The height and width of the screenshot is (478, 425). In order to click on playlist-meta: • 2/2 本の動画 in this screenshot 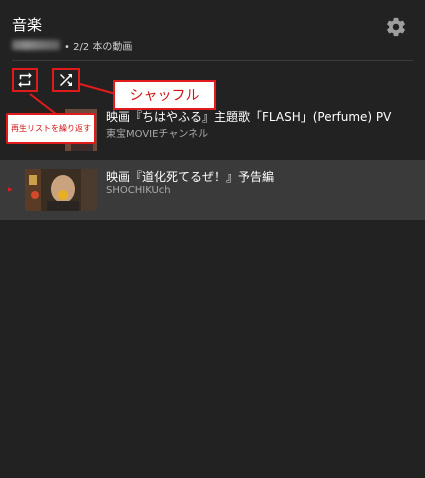, I will do `click(72, 45)`.